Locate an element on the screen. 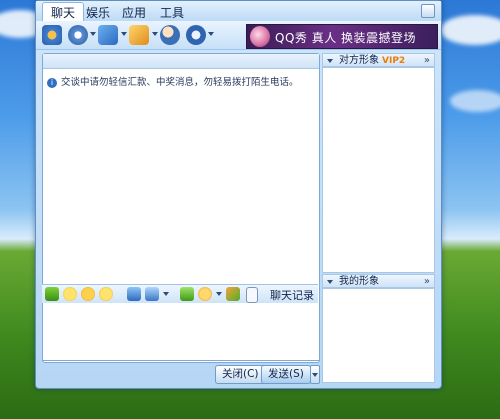 The width and height of the screenshot is (500, 419). send-button: 发送(S) is located at coordinates (286, 374).